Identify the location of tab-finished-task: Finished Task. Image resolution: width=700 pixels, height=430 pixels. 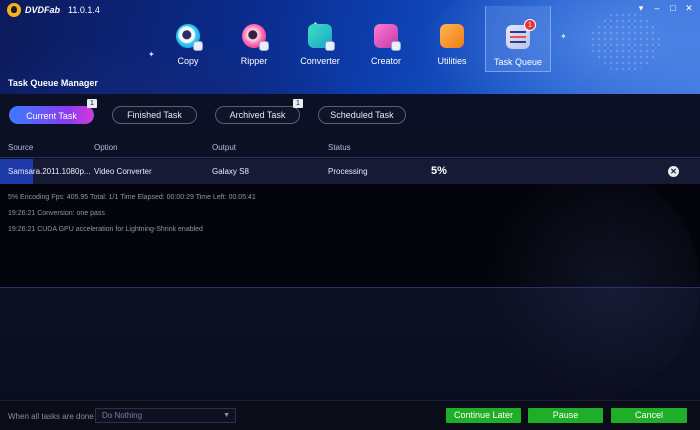
(154, 115).